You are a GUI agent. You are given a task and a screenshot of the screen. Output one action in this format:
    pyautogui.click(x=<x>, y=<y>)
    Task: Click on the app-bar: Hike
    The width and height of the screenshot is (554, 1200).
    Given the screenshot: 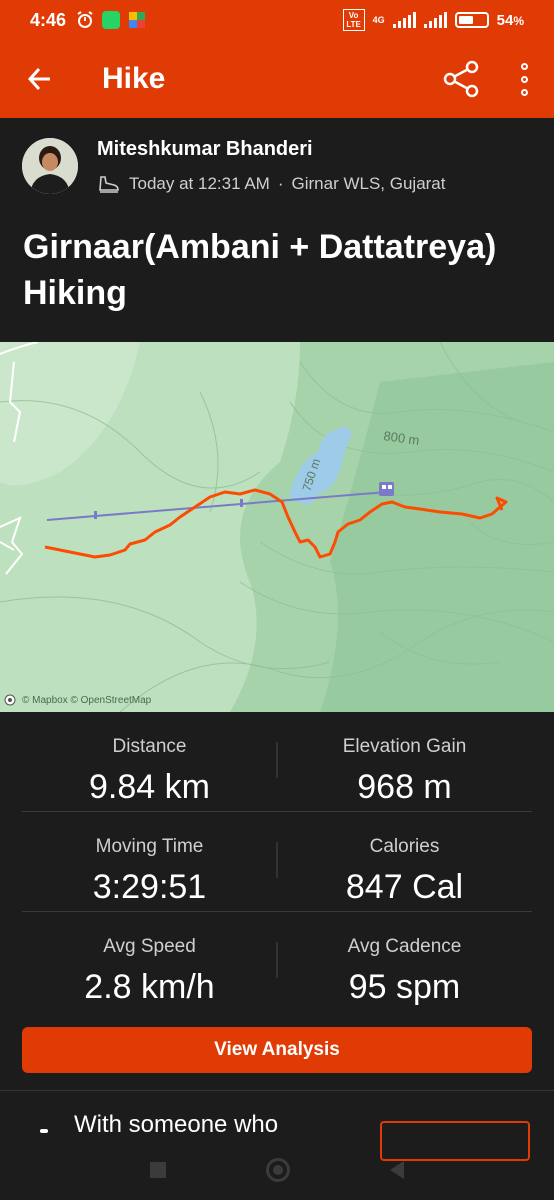 What is the action you would take?
    pyautogui.click(x=277, y=79)
    